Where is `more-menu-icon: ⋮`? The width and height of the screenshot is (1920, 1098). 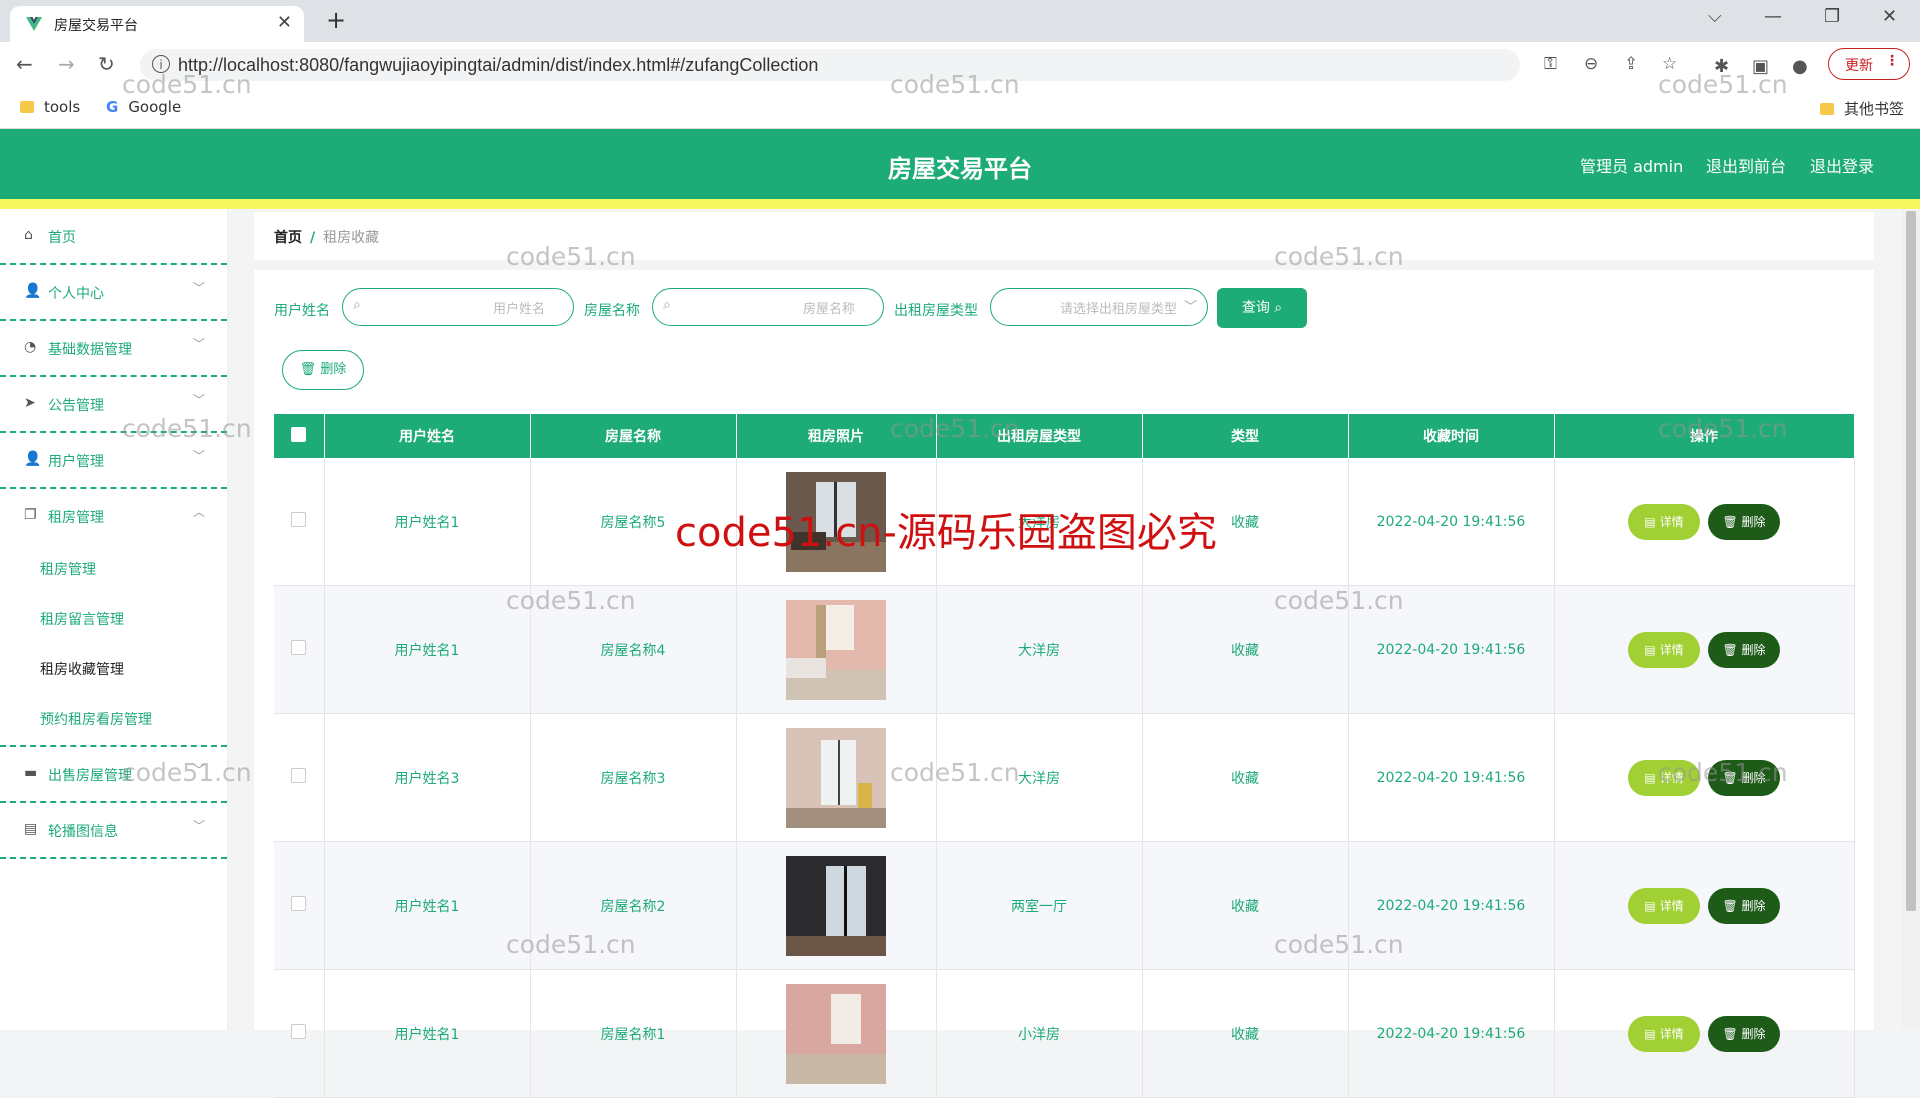 more-menu-icon: ⋮ is located at coordinates (1892, 61).